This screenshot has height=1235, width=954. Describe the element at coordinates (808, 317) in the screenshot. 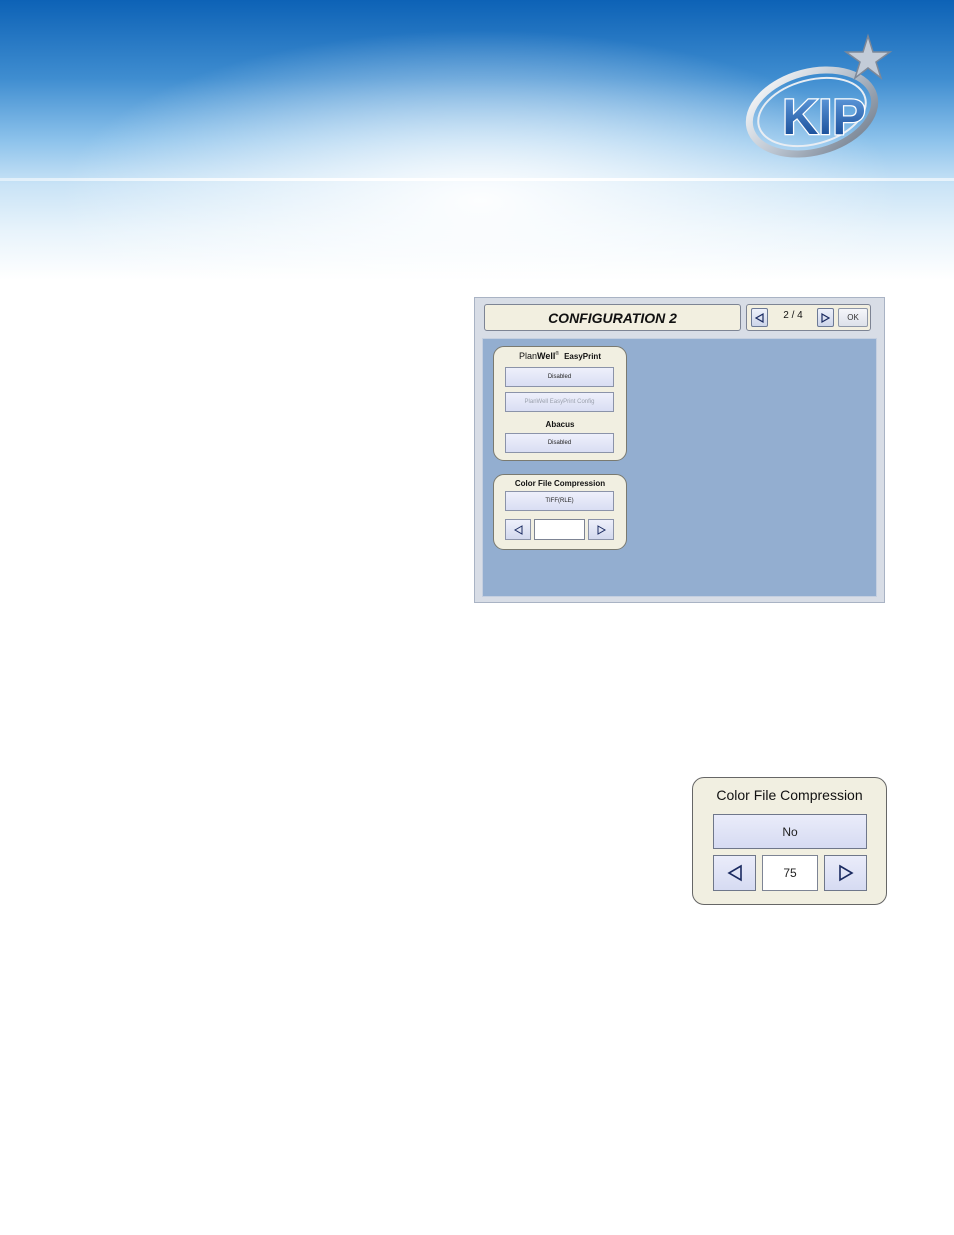

I see `page-navigation: 2 / 4 OK` at that location.